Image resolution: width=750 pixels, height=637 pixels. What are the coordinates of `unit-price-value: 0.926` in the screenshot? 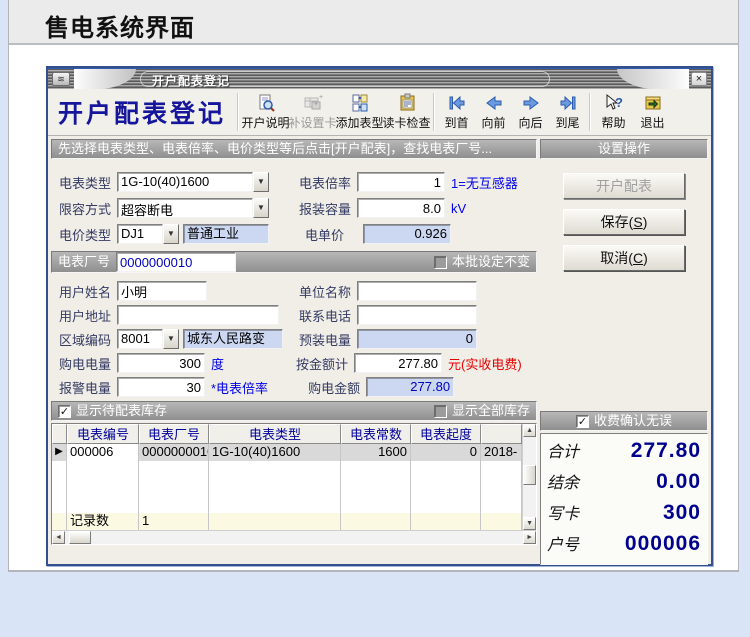 It's located at (407, 234).